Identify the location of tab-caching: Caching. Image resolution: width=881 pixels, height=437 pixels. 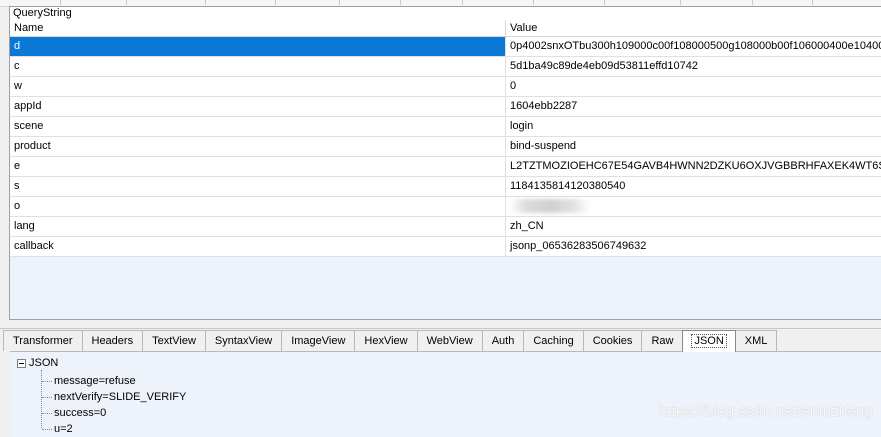
(553, 340).